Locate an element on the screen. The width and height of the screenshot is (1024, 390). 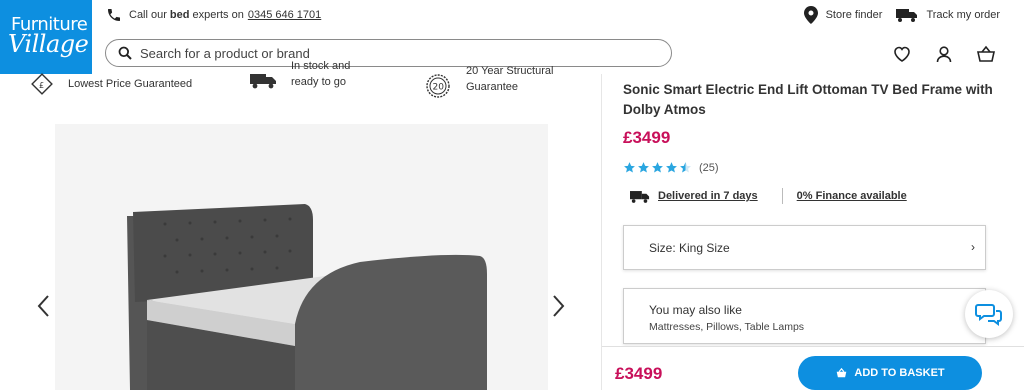
store-finder-label: Store finder is located at coordinates (854, 15).